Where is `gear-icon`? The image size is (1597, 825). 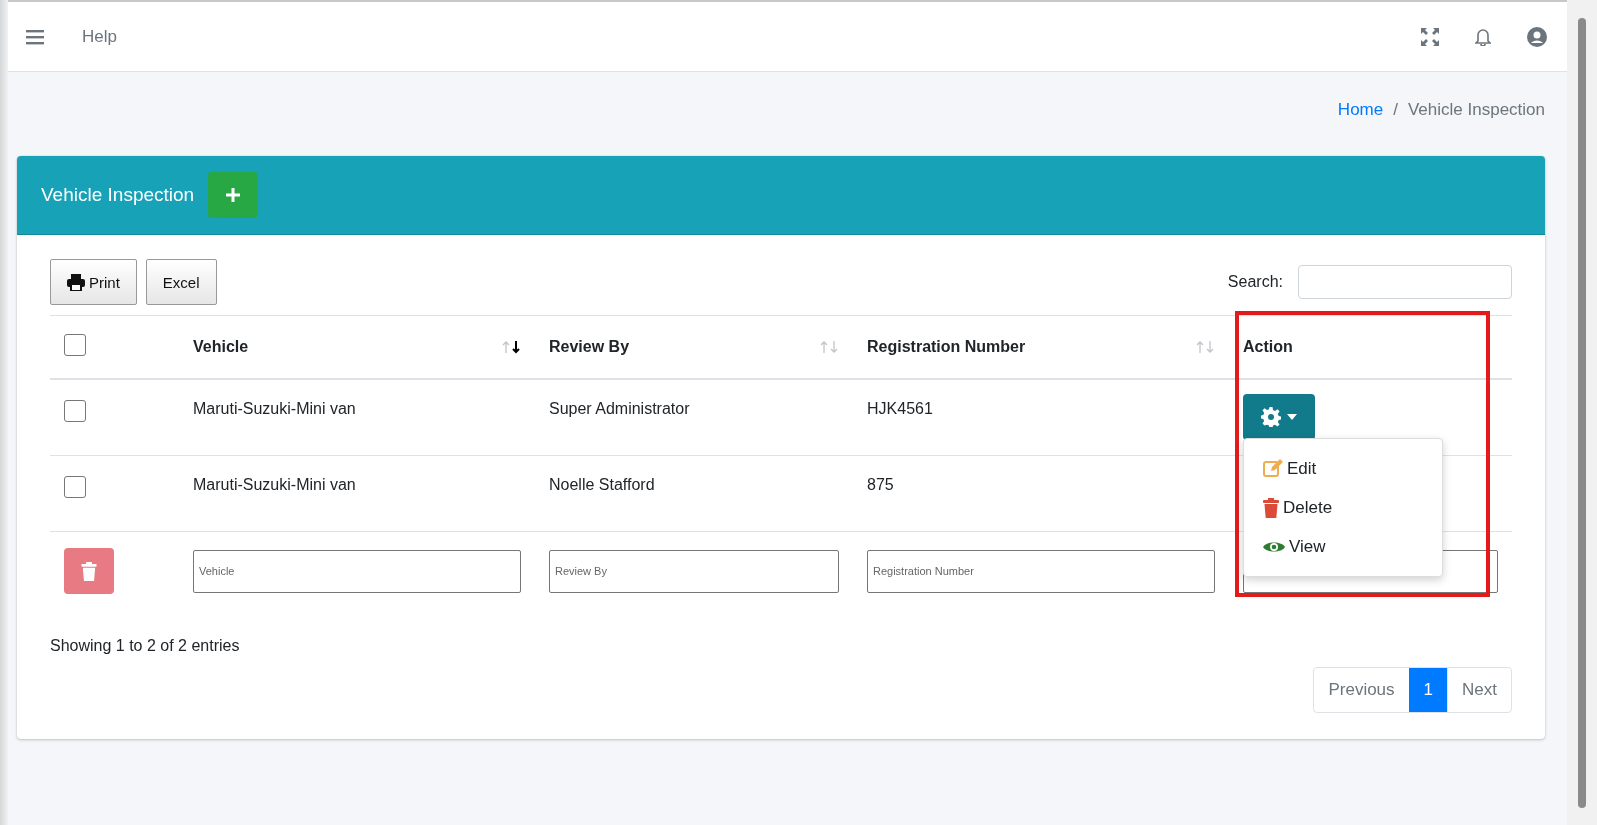 gear-icon is located at coordinates (1271, 417).